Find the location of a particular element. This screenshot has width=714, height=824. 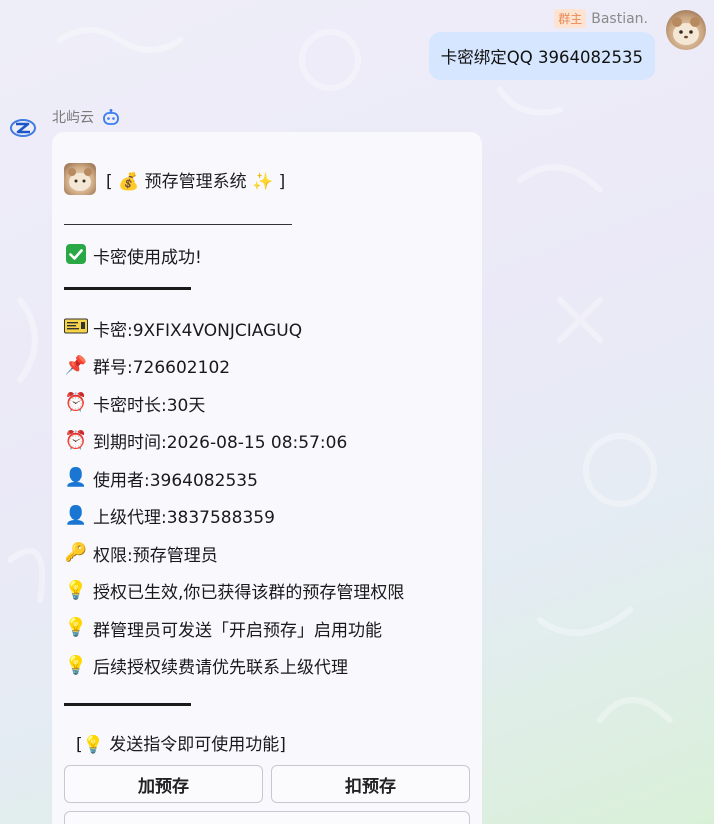

sender-name: Bastian. is located at coordinates (619, 19).